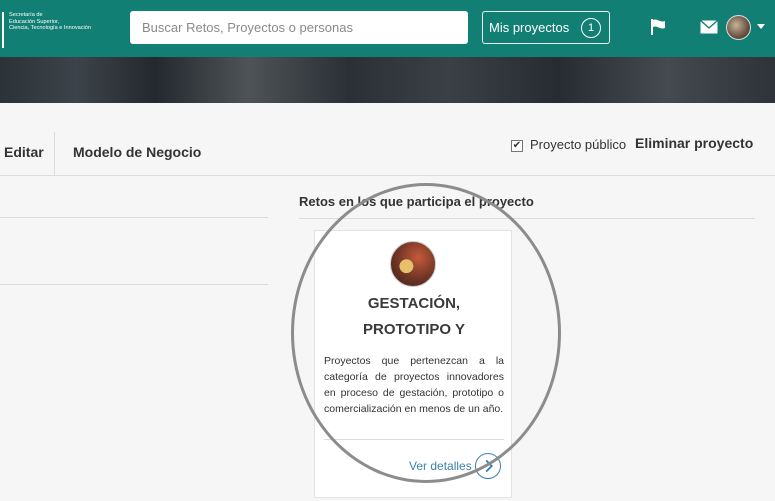 Image resolution: width=775 pixels, height=501 pixels. Describe the element at coordinates (738, 27) in the screenshot. I see `user-avatar` at that location.